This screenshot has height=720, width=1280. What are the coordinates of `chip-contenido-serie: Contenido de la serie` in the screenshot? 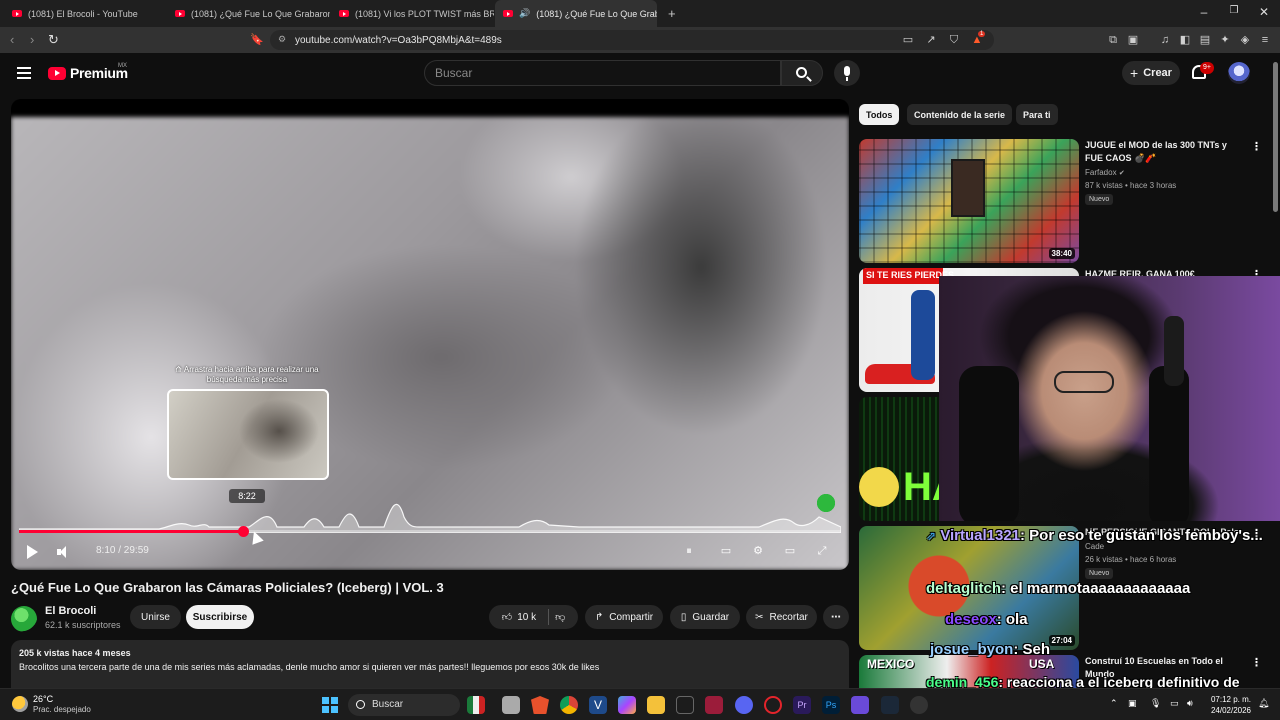 It's located at (960, 114).